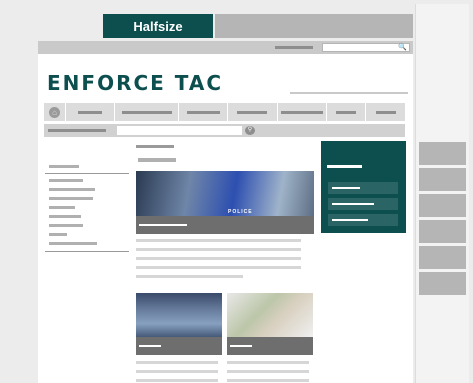 Image resolution: width=473 pixels, height=383 pixels. Describe the element at coordinates (77, 130) in the screenshot. I see `secondary-label` at that location.